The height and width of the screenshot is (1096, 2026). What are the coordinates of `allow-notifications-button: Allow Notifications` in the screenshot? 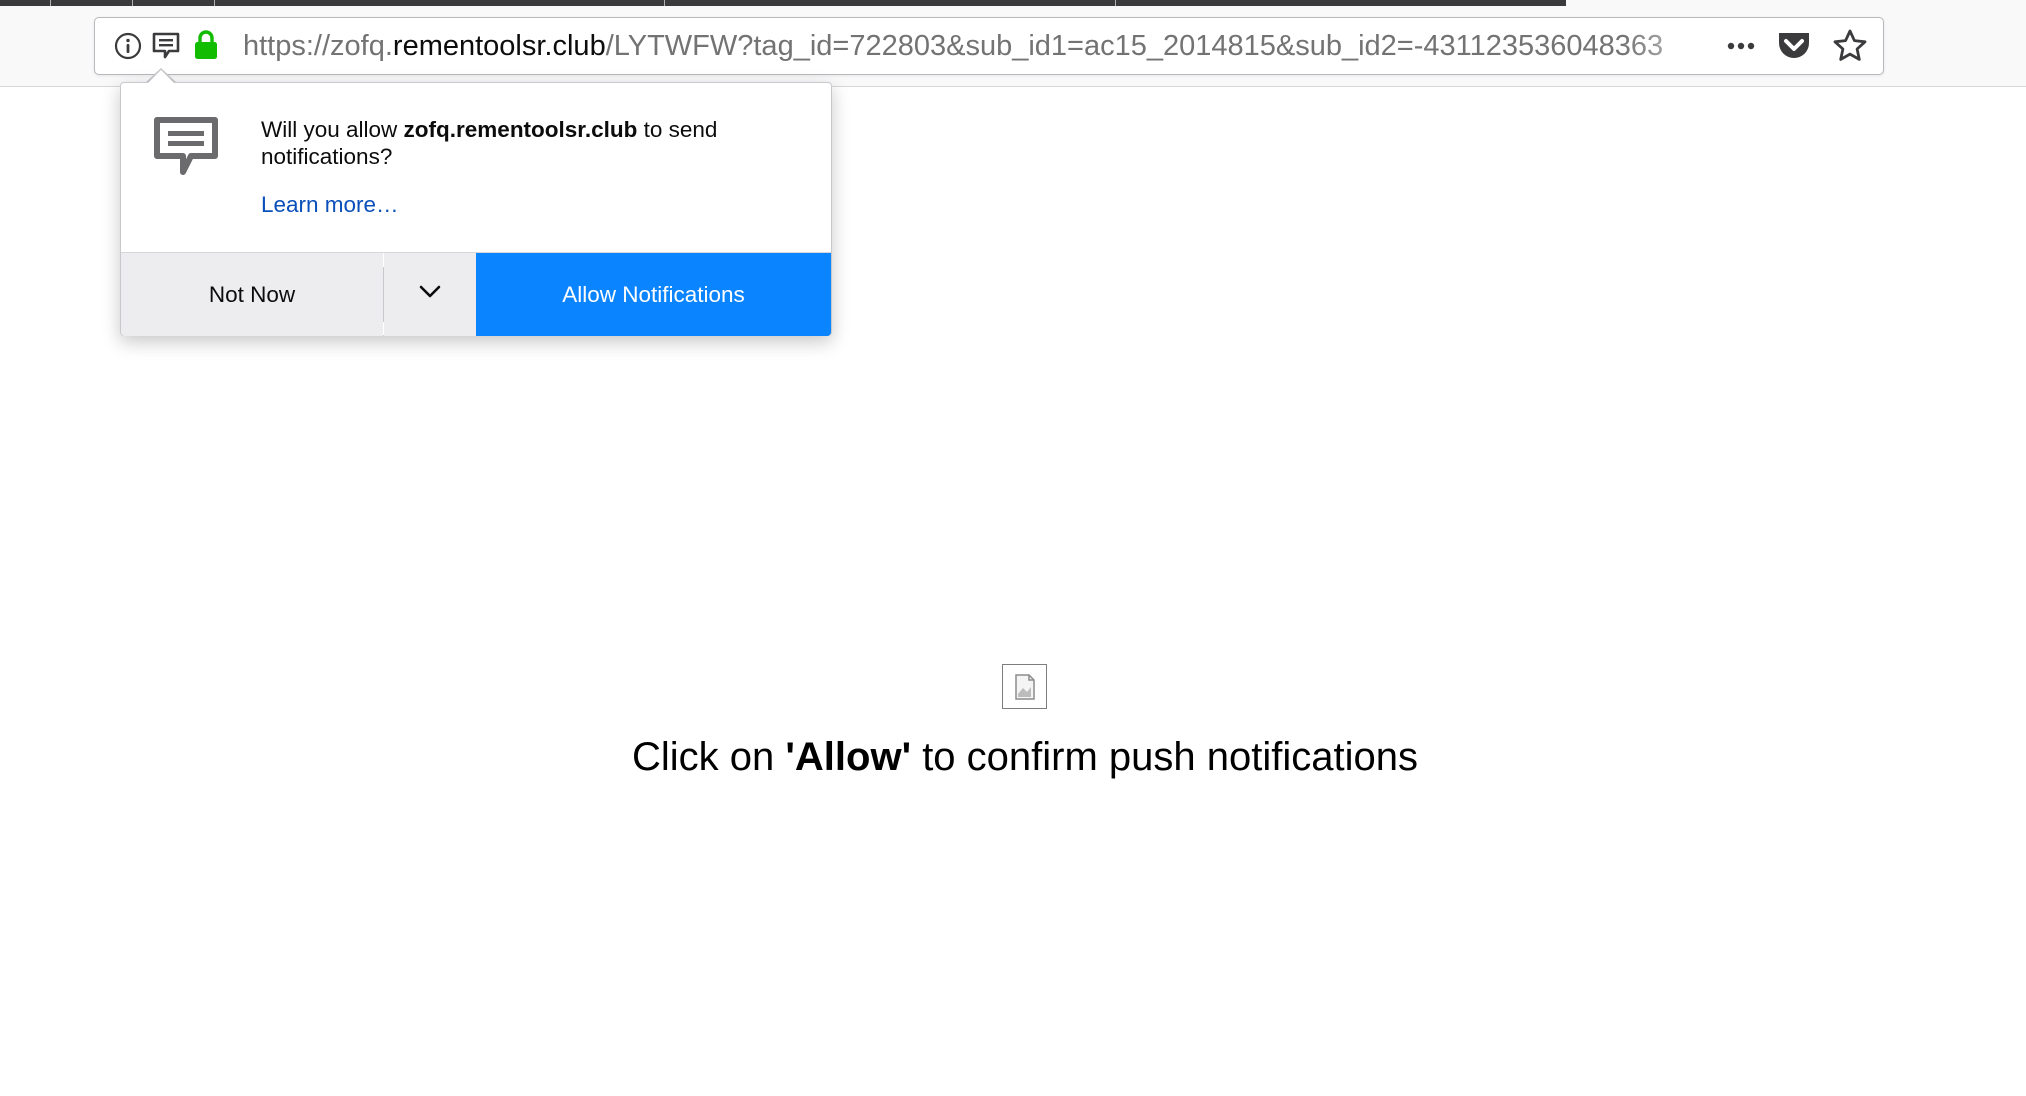 It's located at (653, 294).